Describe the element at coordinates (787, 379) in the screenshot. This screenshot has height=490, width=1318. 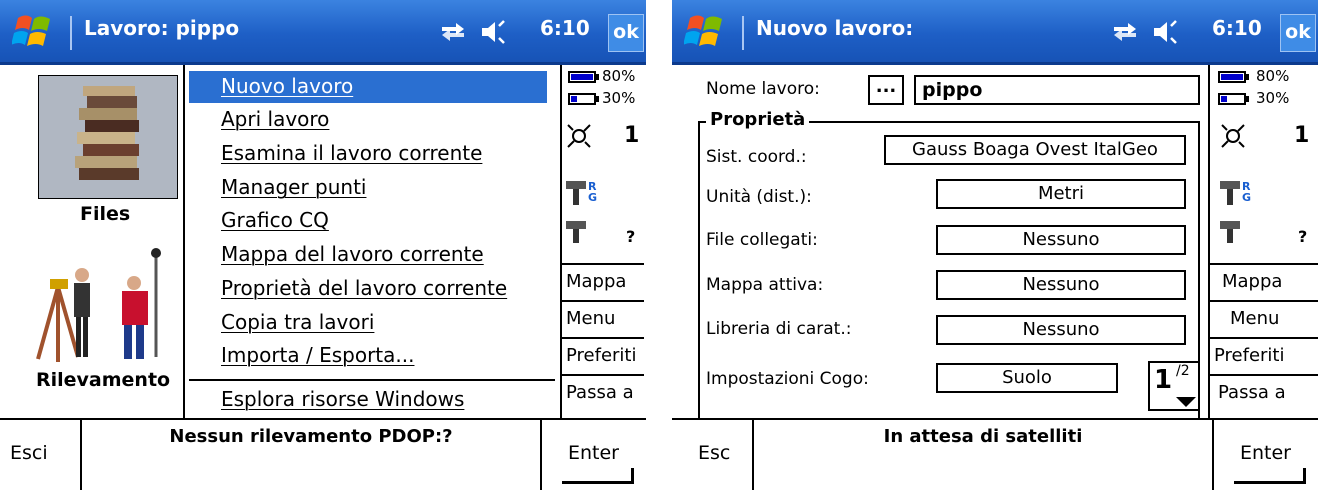
I see `cogo-label: Impostazioni Cogo:` at that location.